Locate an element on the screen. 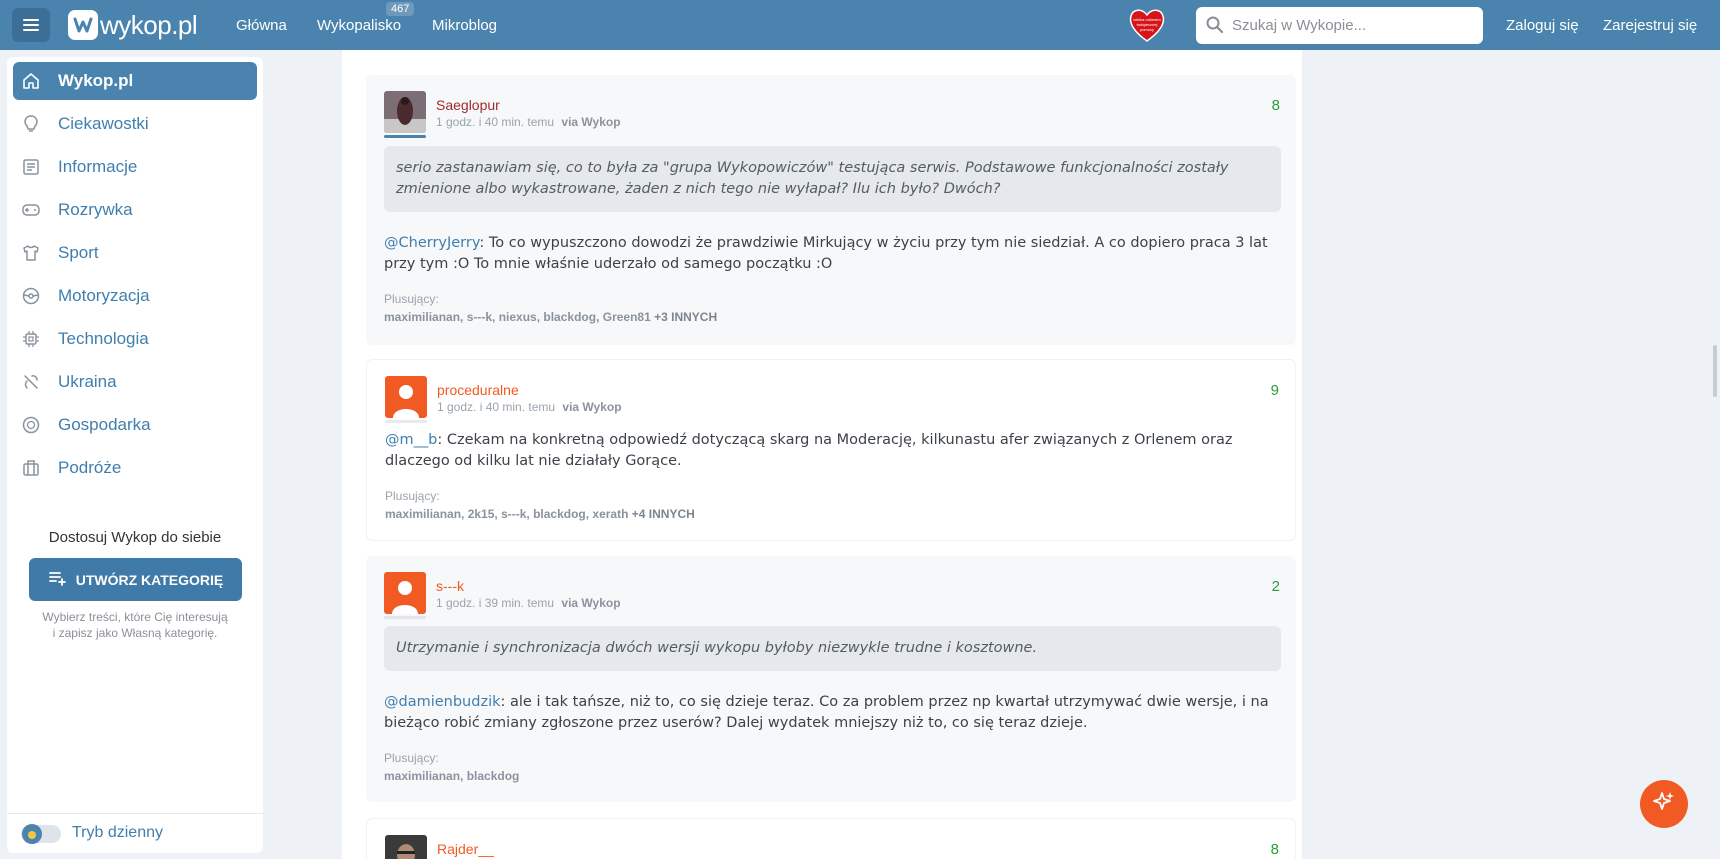  comment-mention: @m__b is located at coordinates (411, 440).